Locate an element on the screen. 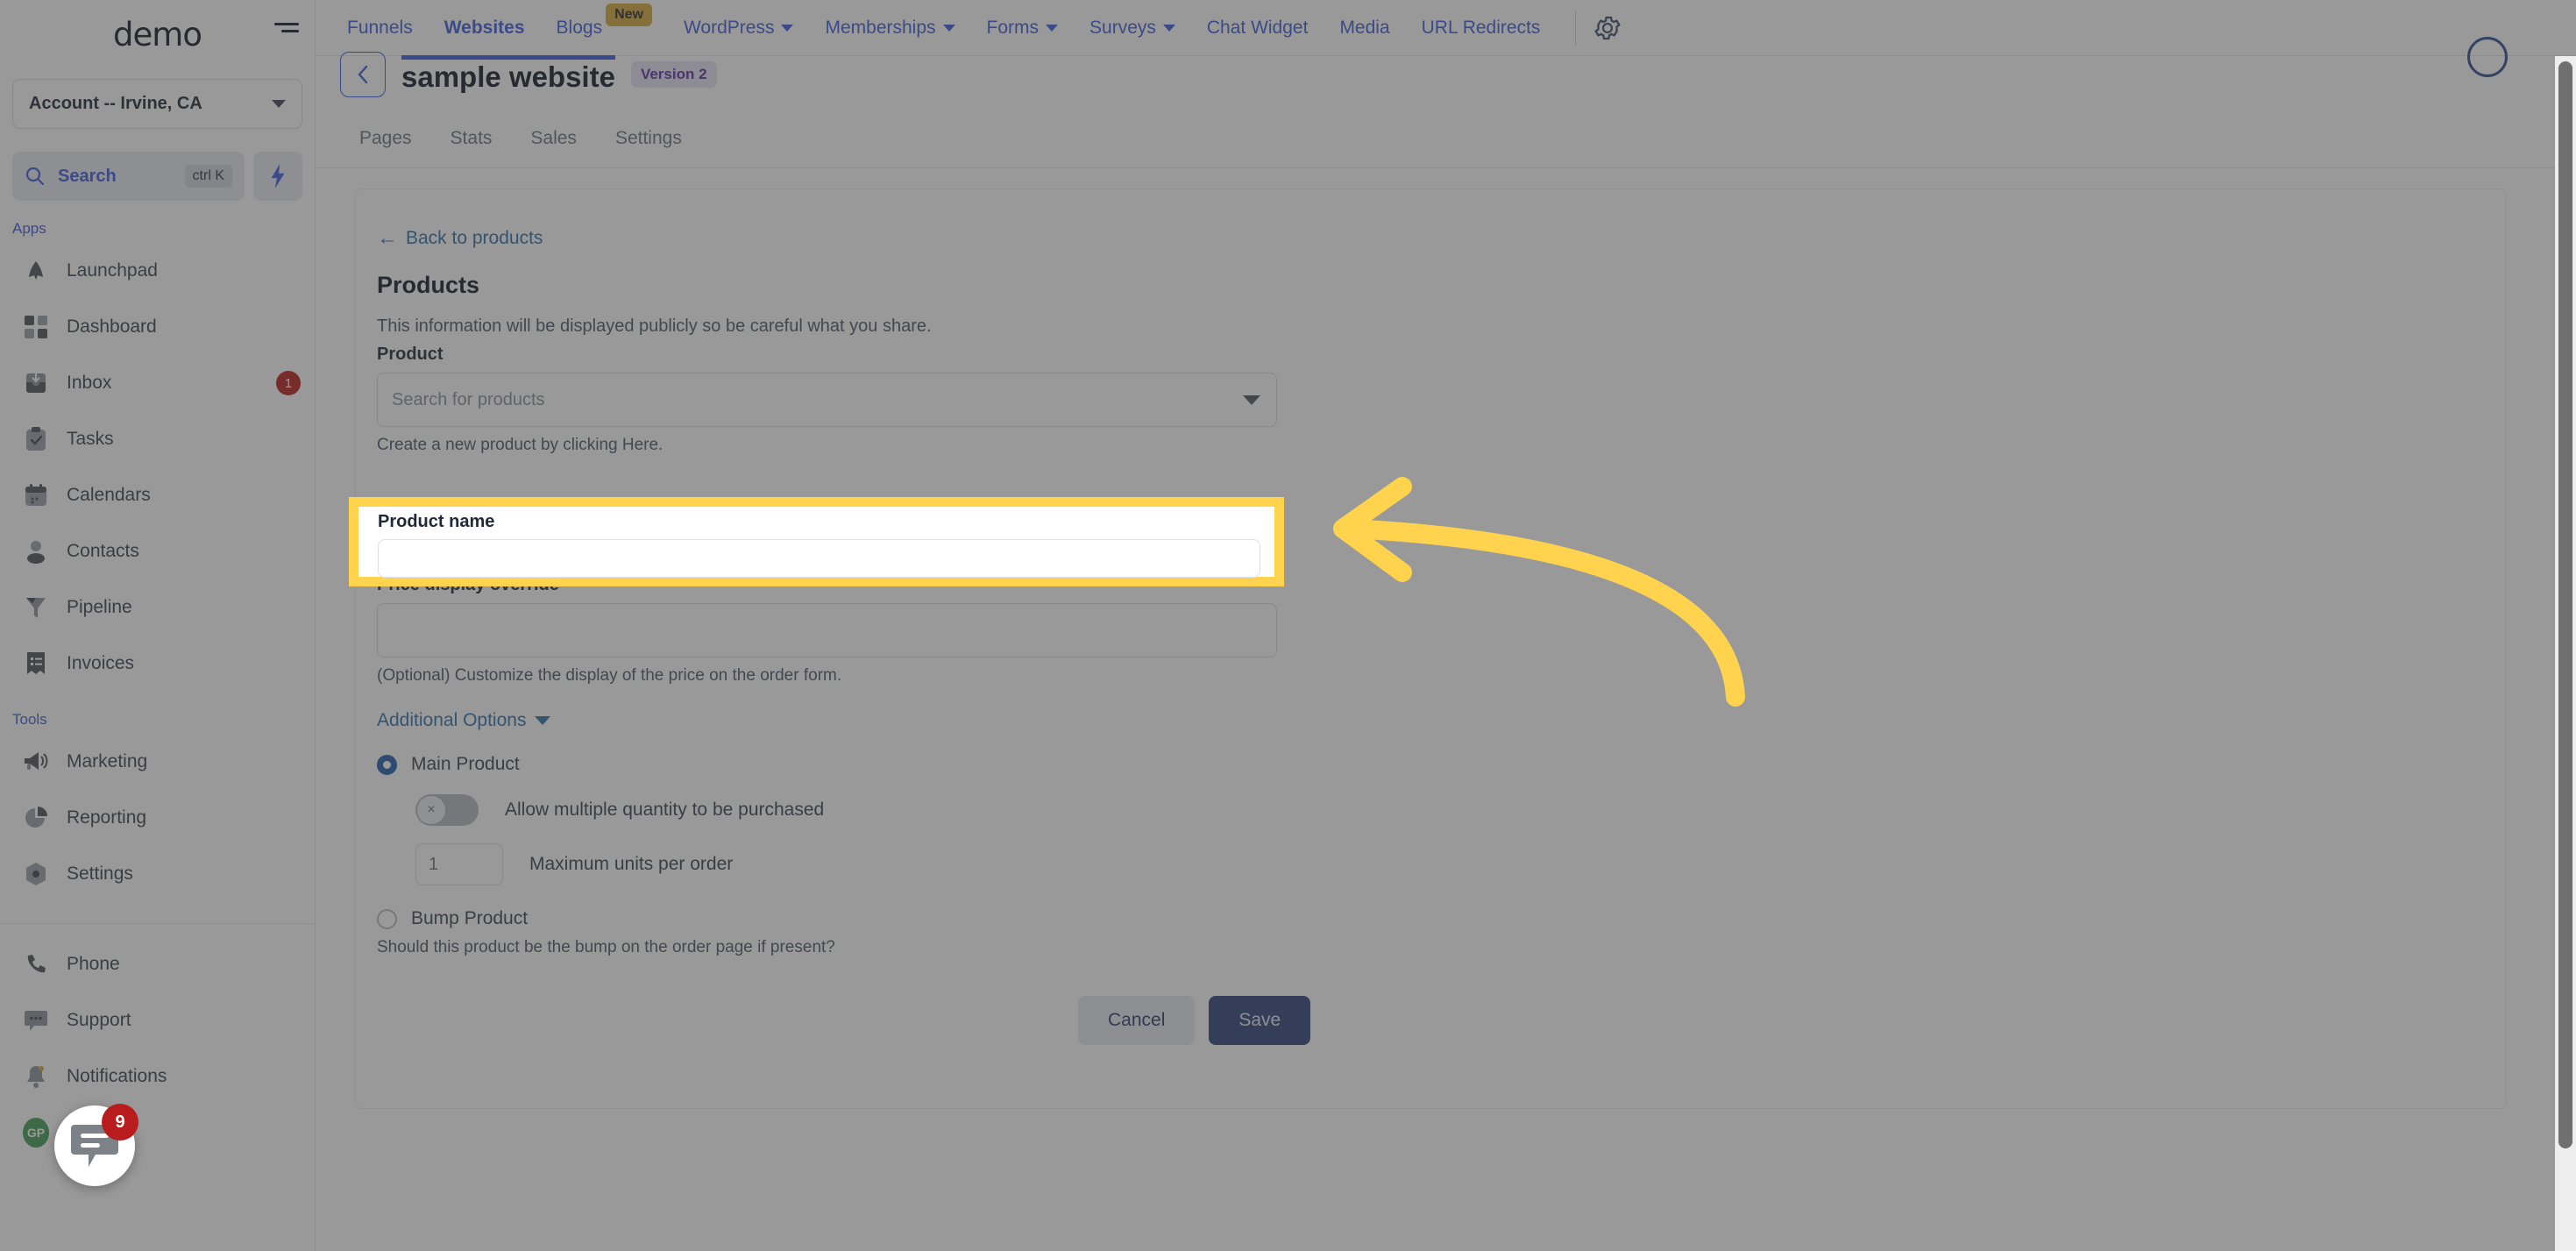 The width and height of the screenshot is (2576, 1251). tab-stats: Stats is located at coordinates (471, 138).